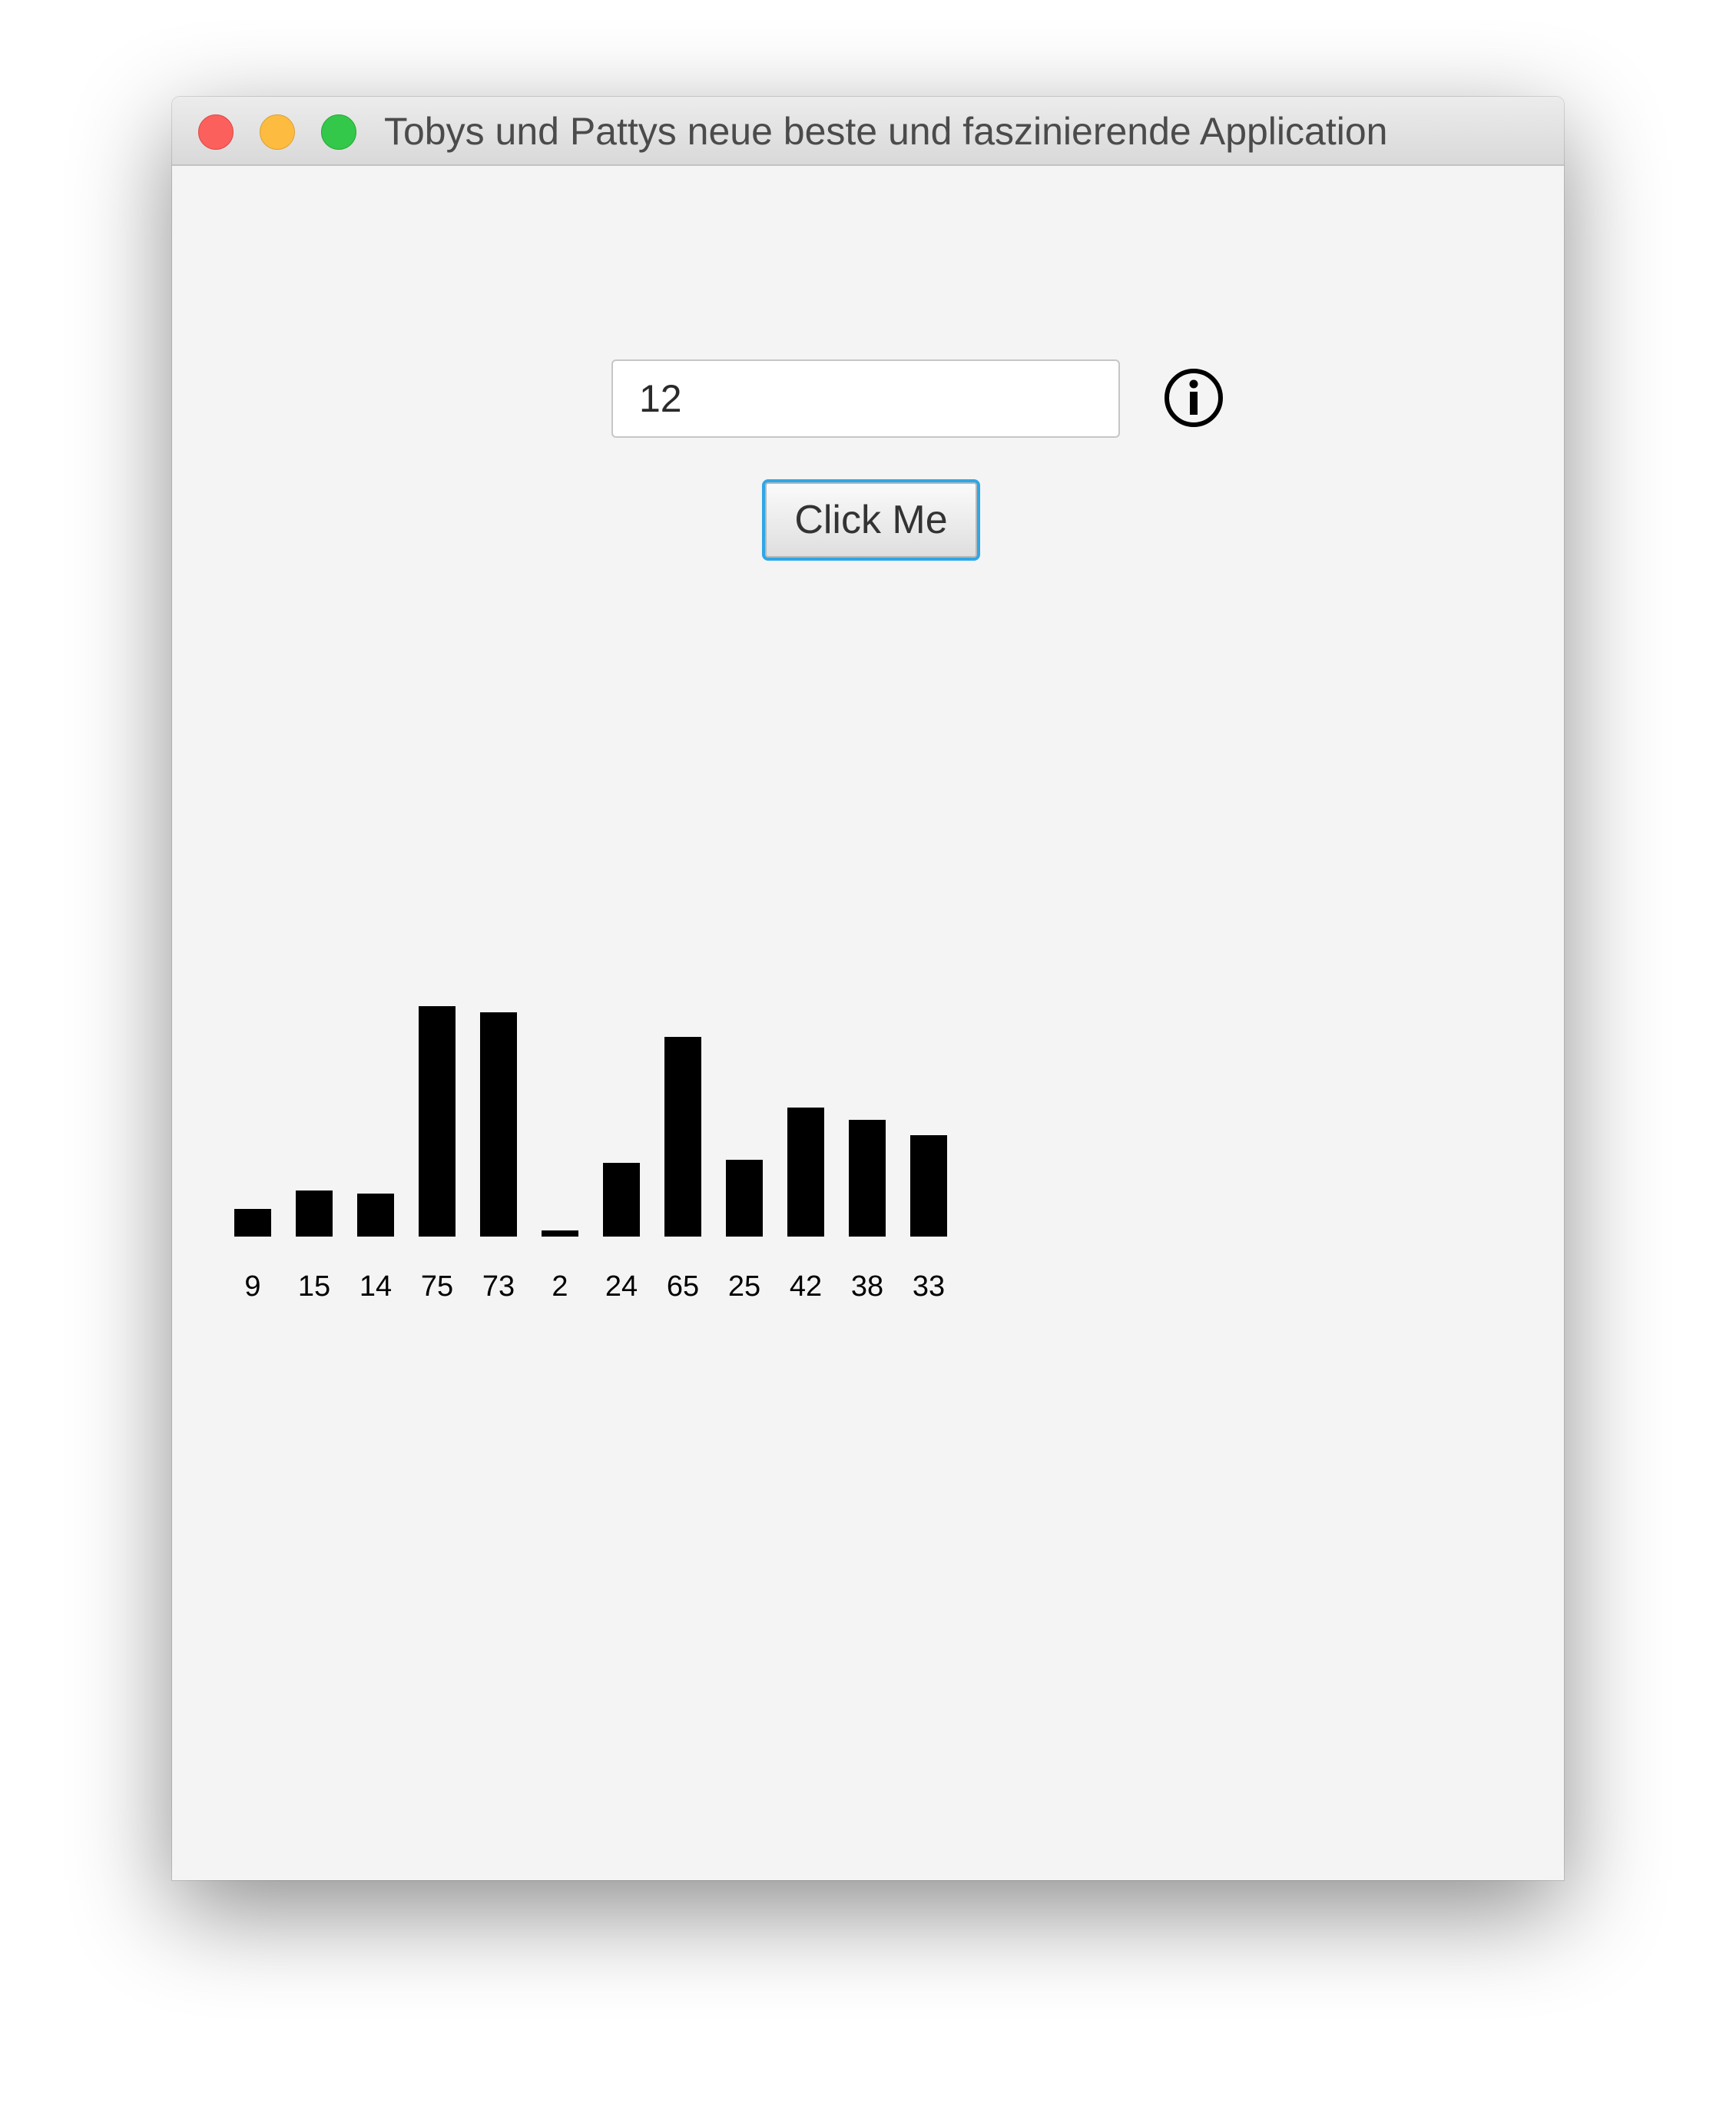  Describe the element at coordinates (929, 1286) in the screenshot. I see `bar-label-12: 33` at that location.